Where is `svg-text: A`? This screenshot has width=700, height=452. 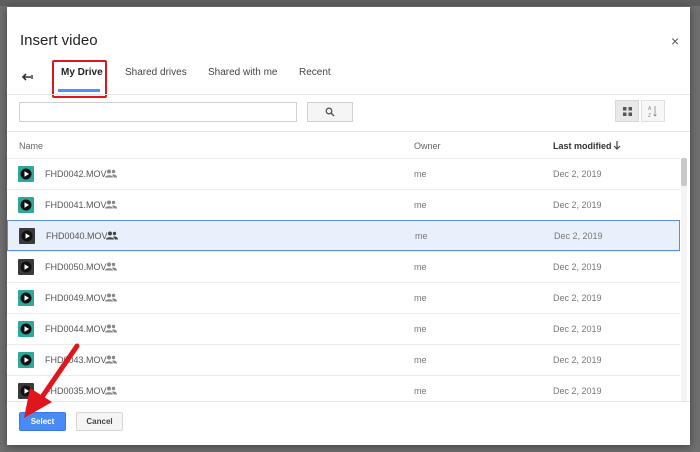 svg-text: A is located at coordinates (650, 109).